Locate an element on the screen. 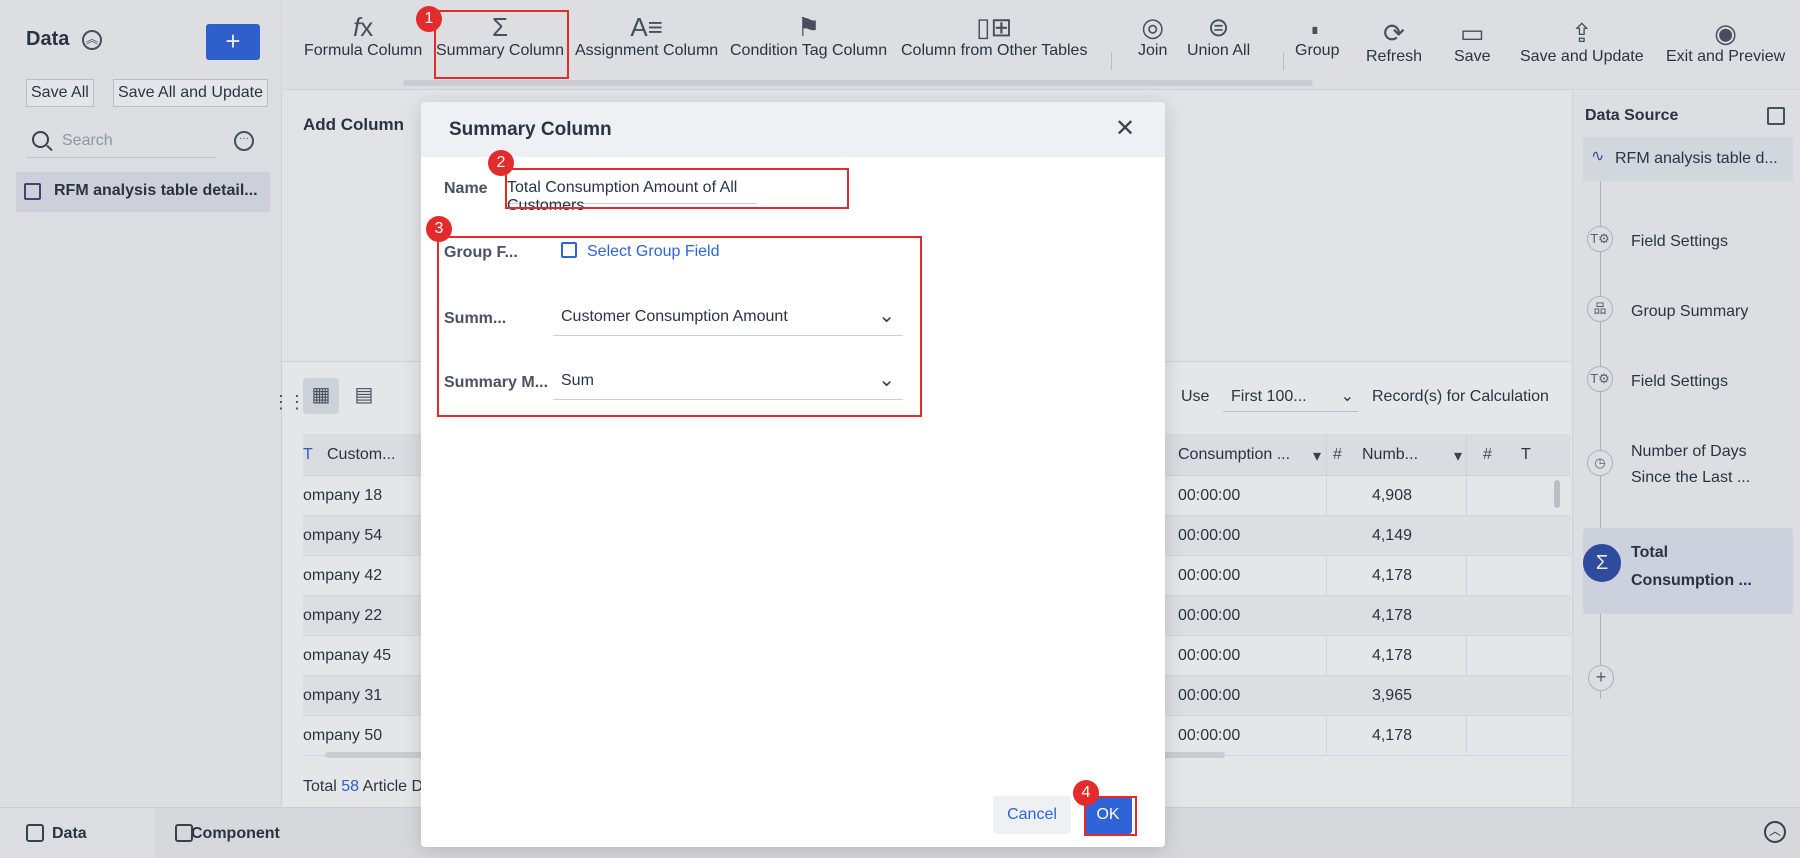 This screenshot has height=858, width=1800. tab-component: Component is located at coordinates (217, 833).